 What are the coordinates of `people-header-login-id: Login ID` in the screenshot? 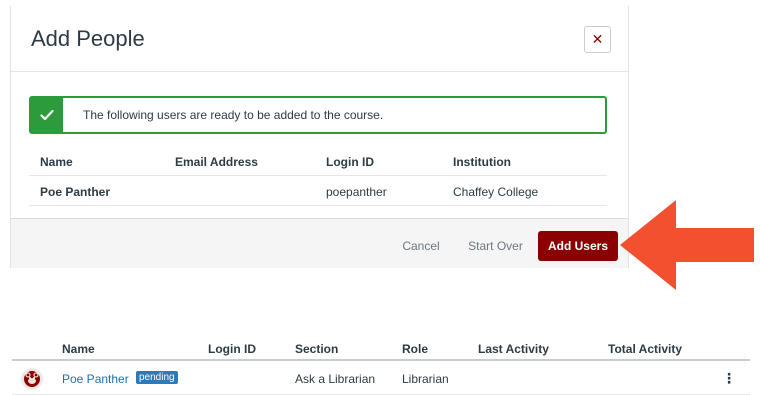 It's located at (232, 349).